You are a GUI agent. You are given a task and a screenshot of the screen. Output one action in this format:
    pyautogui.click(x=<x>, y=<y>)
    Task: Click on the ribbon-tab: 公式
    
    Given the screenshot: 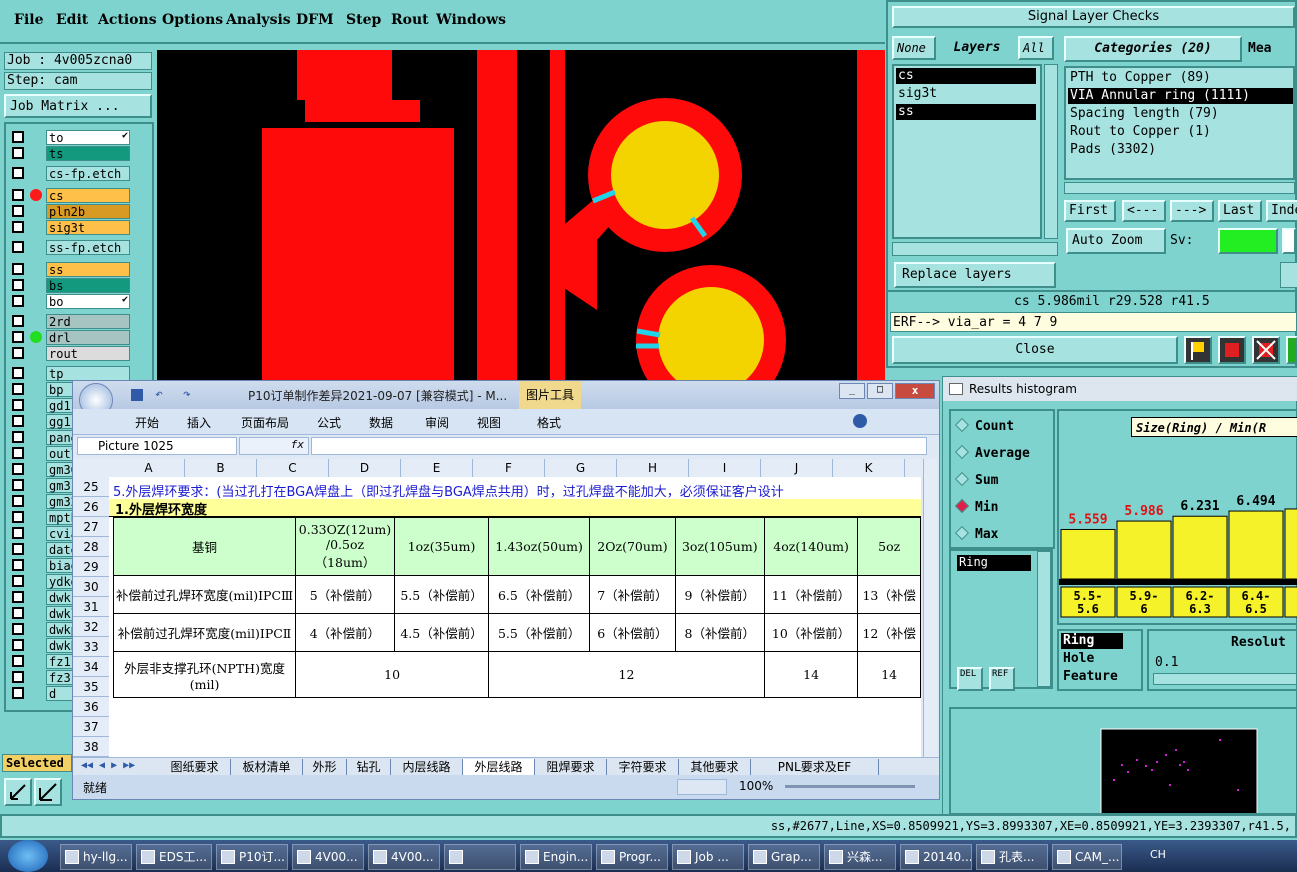 What is the action you would take?
    pyautogui.click(x=329, y=422)
    